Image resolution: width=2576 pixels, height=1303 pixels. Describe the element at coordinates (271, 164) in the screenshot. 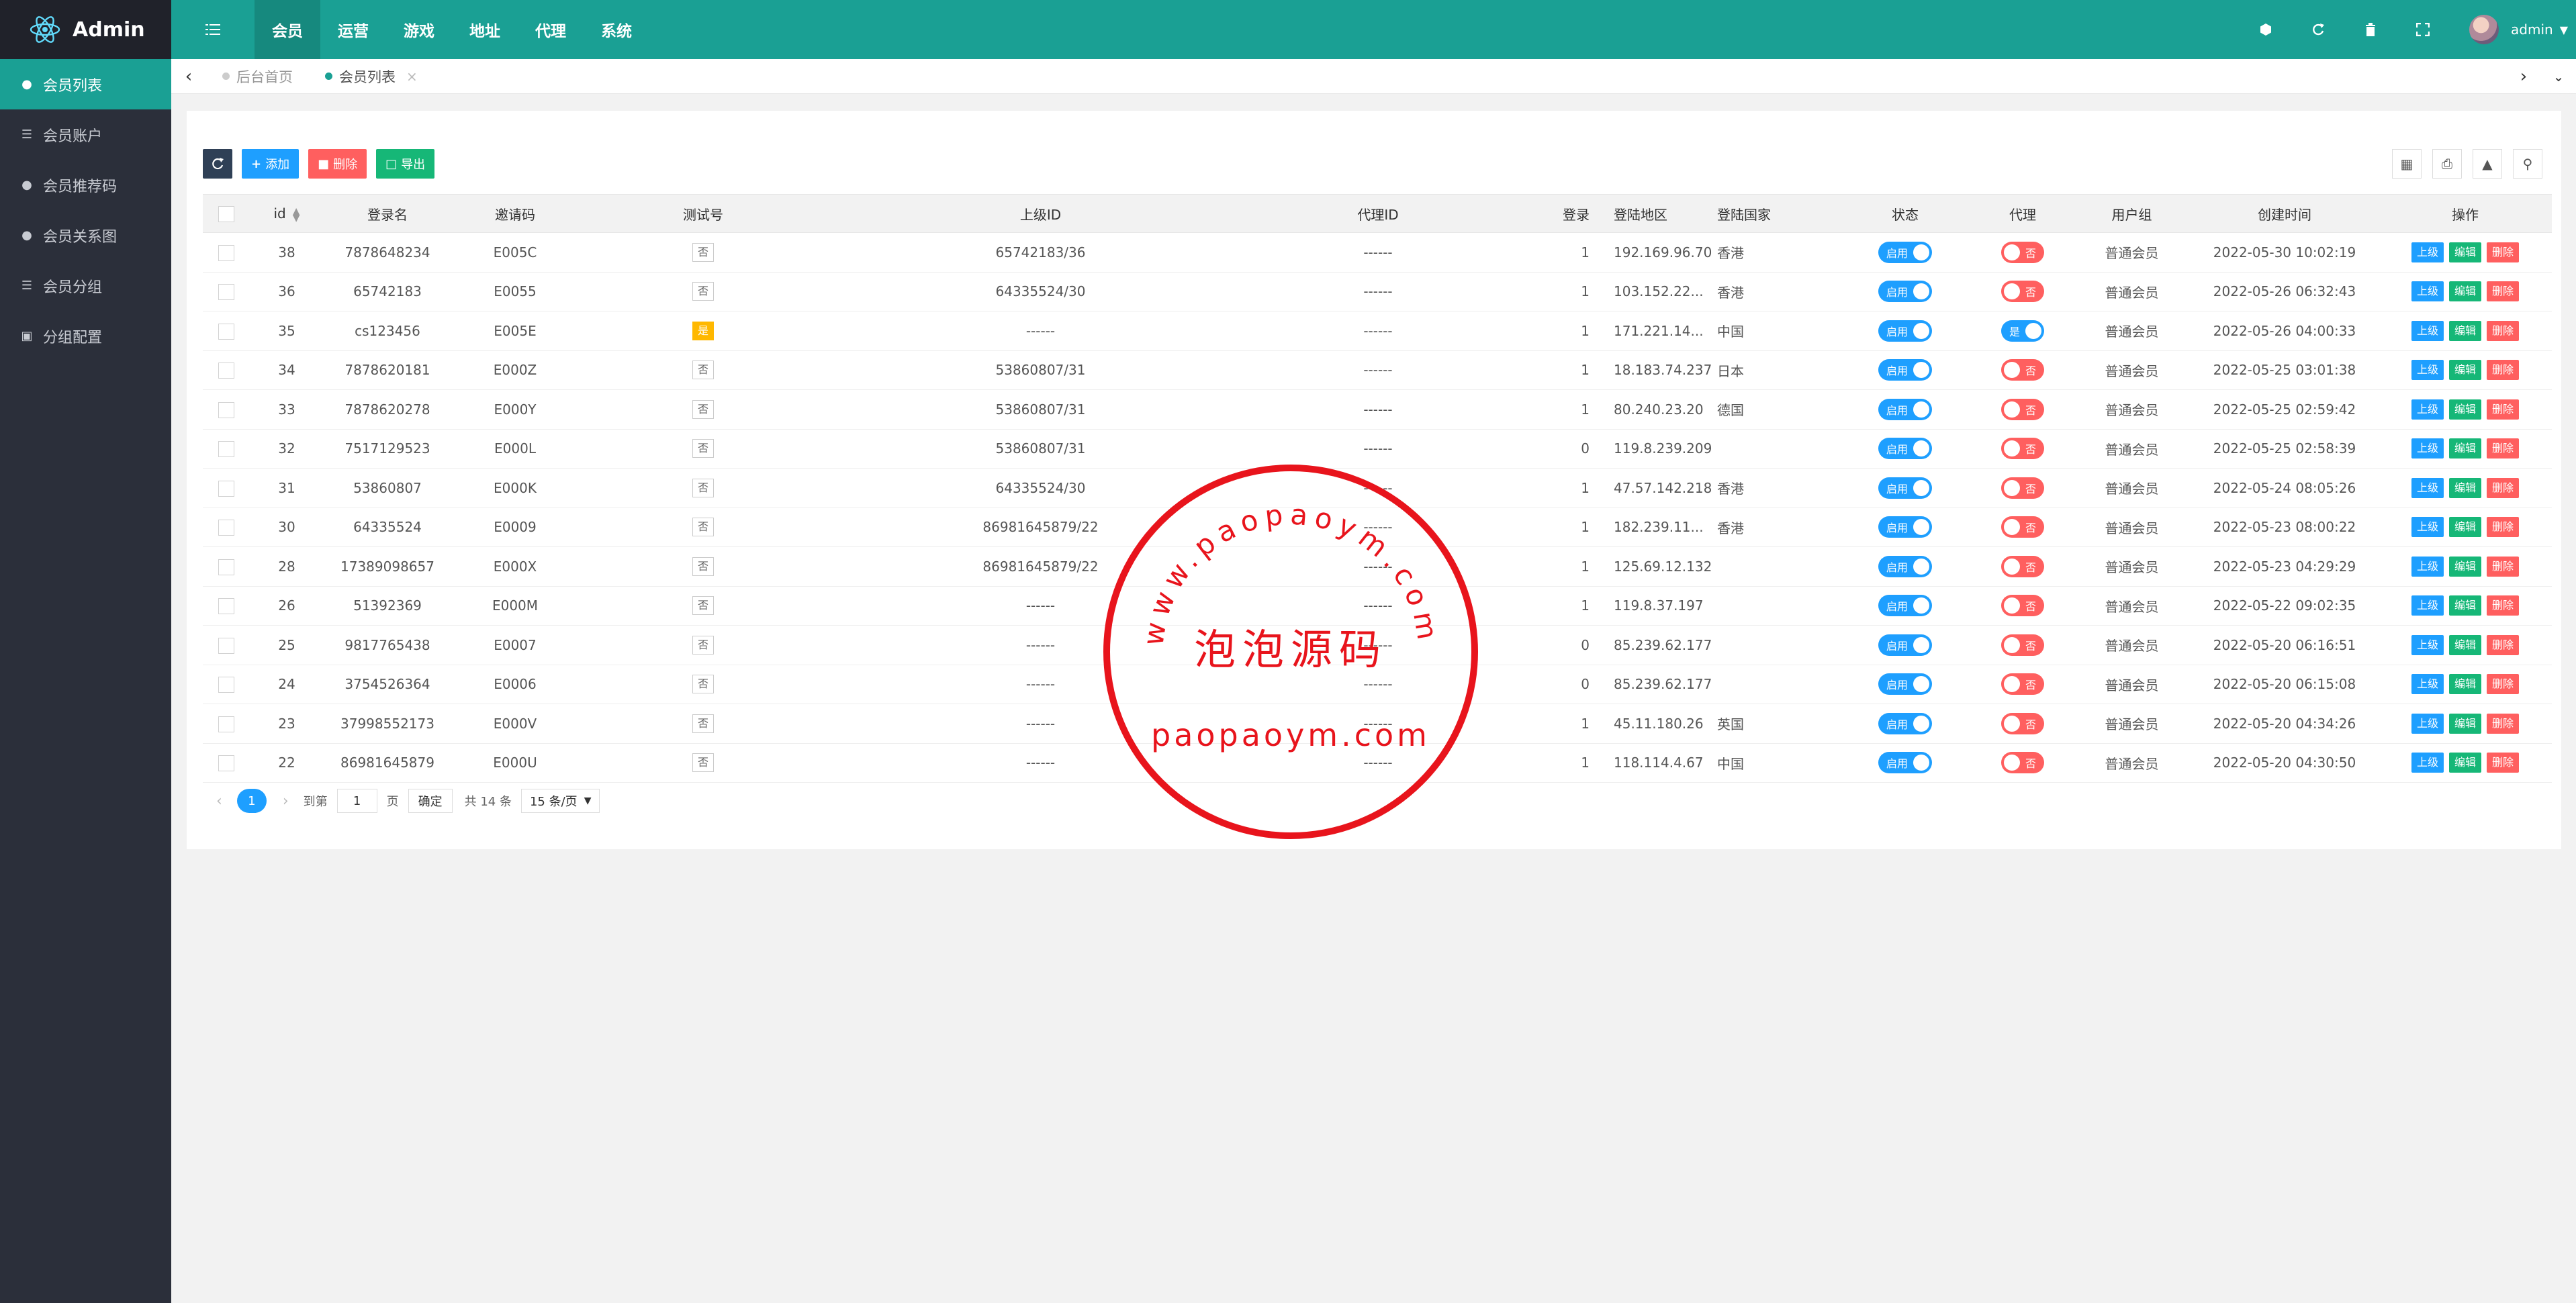

I see `add-button: + 添加` at that location.